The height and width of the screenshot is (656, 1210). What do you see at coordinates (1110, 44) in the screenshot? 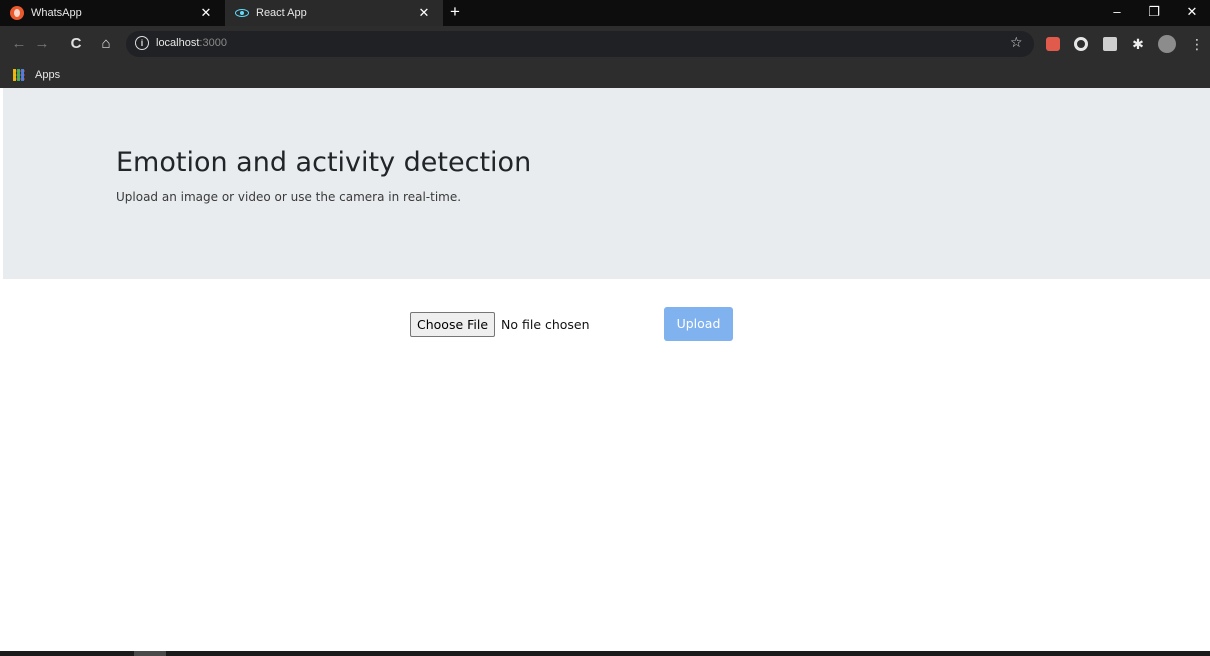
I see `camera-extension-icon` at bounding box center [1110, 44].